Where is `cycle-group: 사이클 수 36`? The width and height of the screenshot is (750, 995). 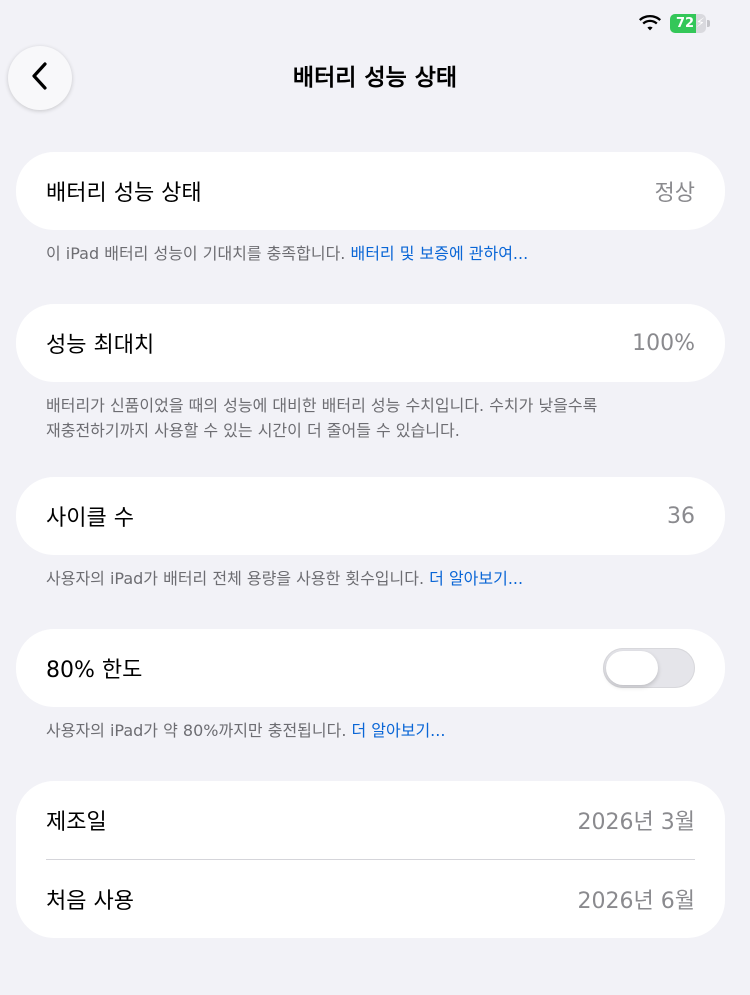
cycle-group: 사이클 수 36 is located at coordinates (370, 516).